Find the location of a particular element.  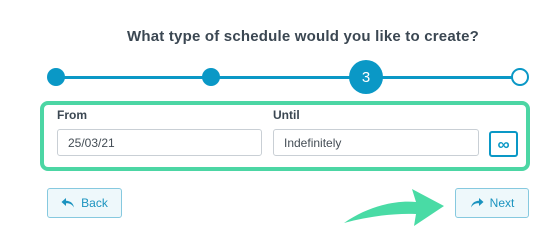

step-3-current: 3 is located at coordinates (366, 77).